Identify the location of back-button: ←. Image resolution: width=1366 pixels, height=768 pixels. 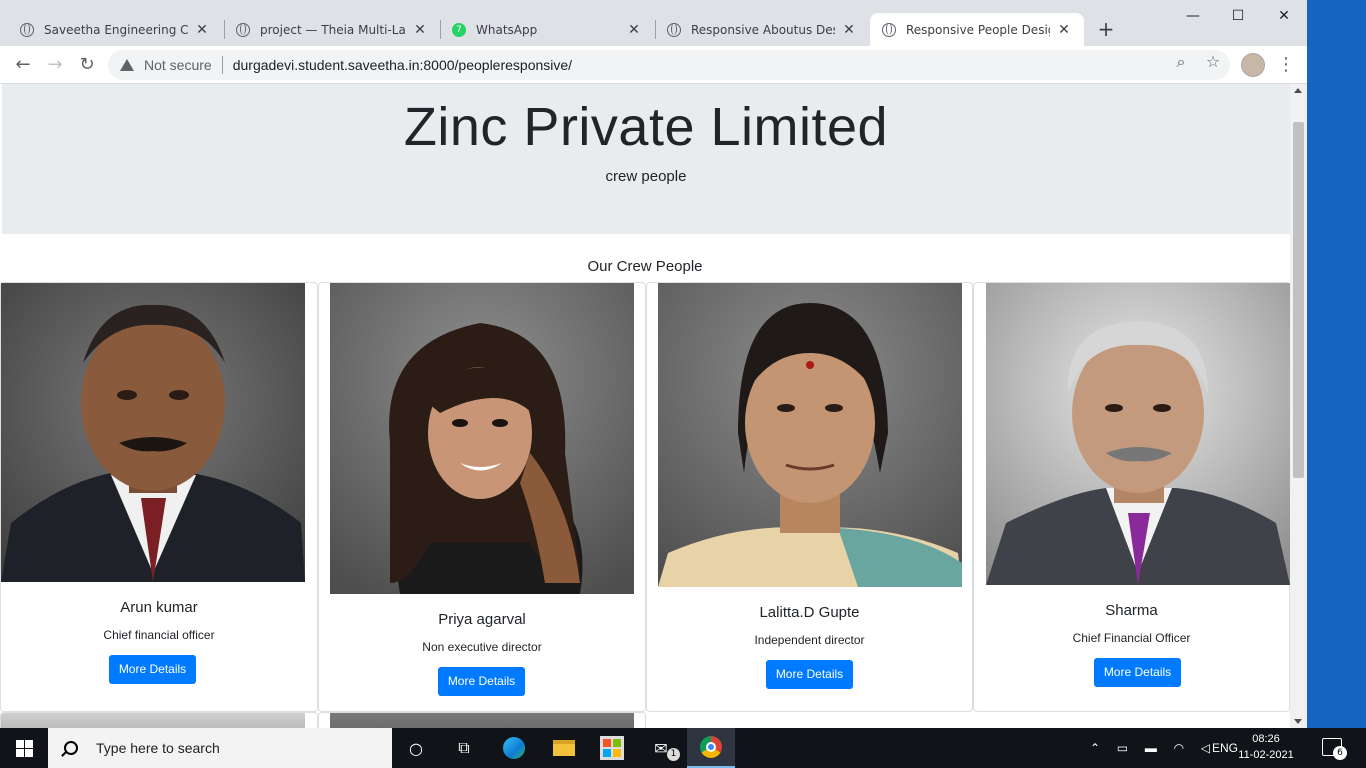
(23, 65).